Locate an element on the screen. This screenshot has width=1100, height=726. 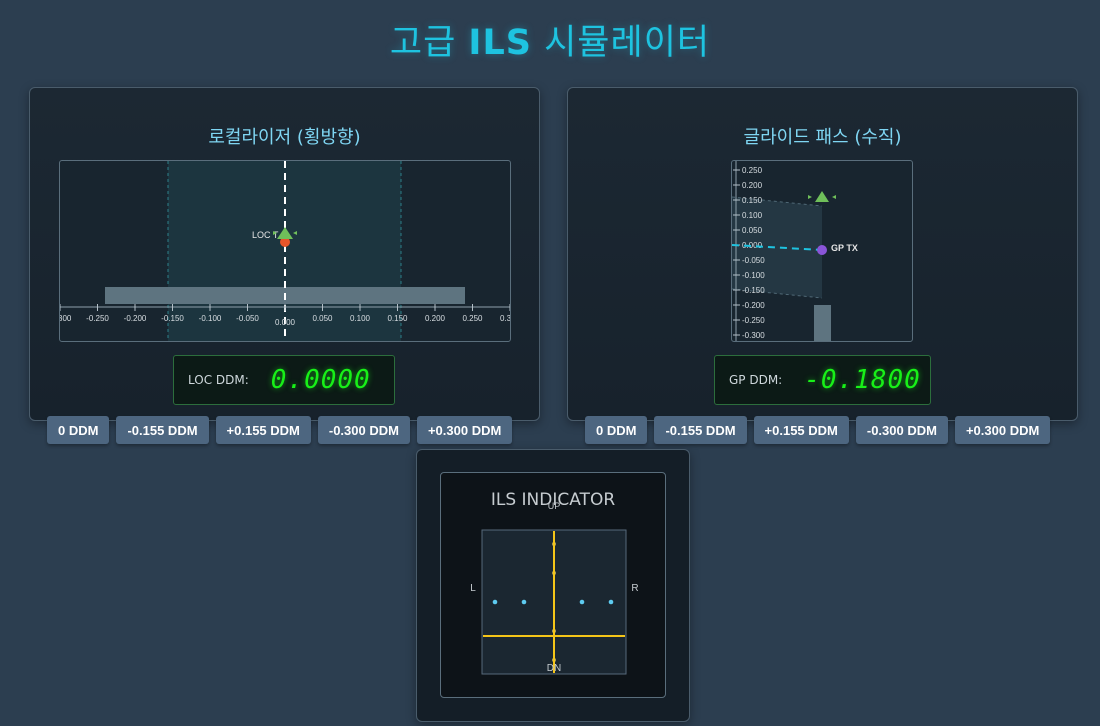
localizer-title: 로컬라이저 (횡방향) is located at coordinates (284, 137).